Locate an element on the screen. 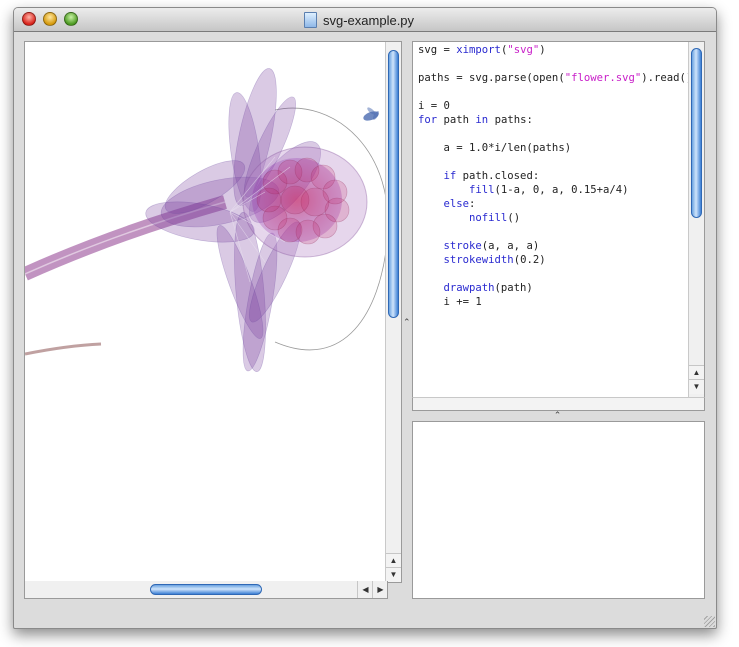 The image size is (739, 647). code-token: if is located at coordinates (450, 176).